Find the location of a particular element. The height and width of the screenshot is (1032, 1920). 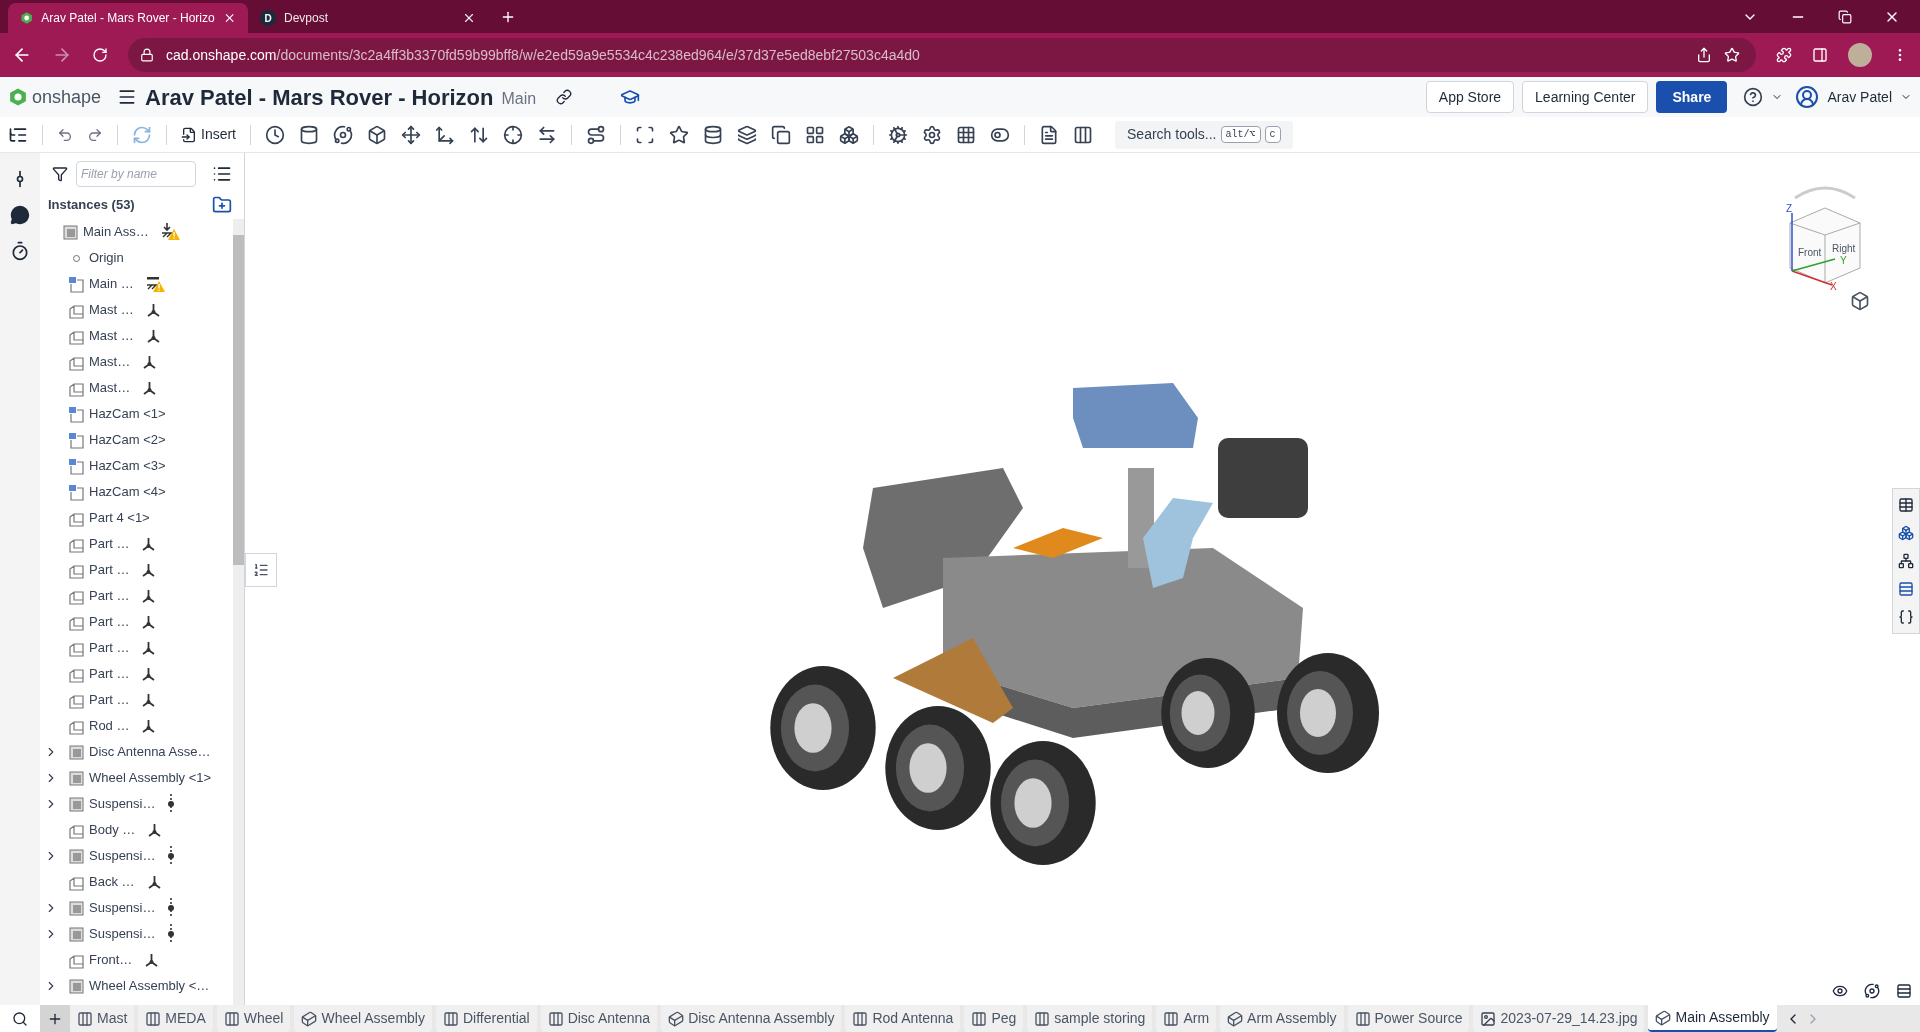

share-button: Share is located at coordinates (1692, 97).